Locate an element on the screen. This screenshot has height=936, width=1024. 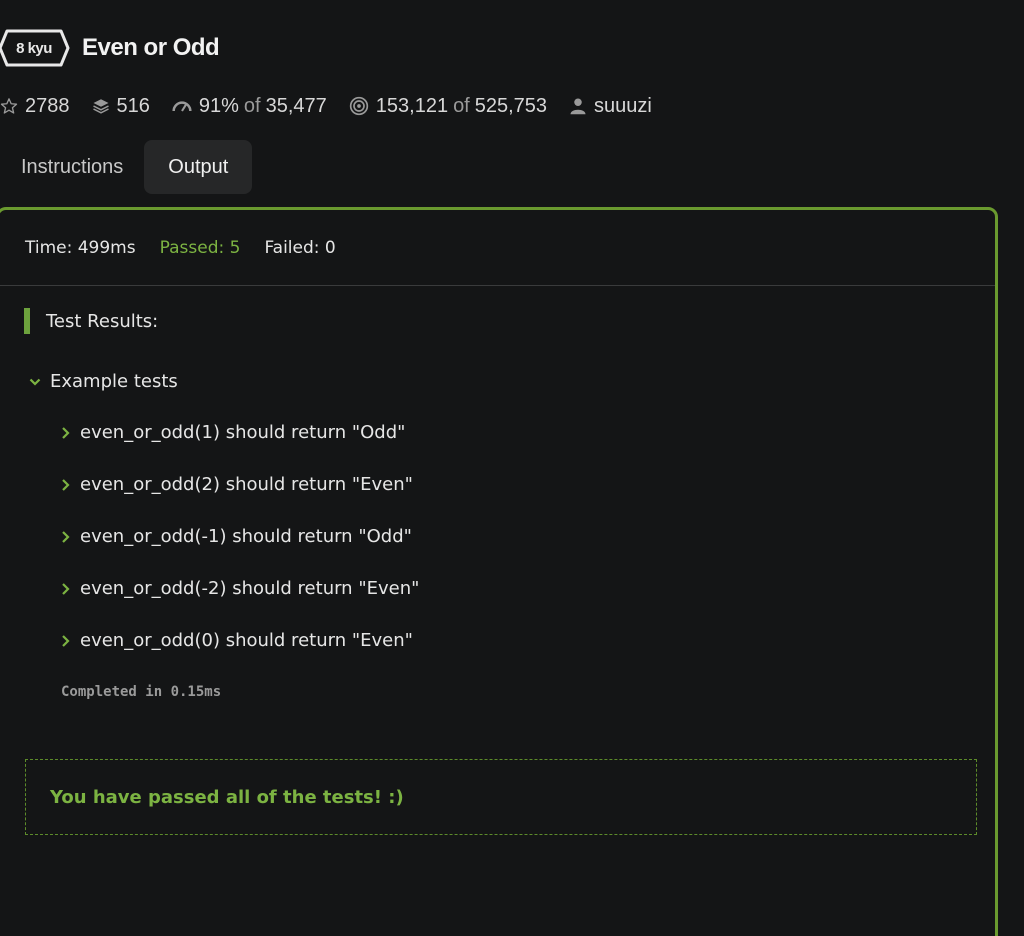
test-label: even_or_odd(-1) should return "Odd" is located at coordinates (246, 536).